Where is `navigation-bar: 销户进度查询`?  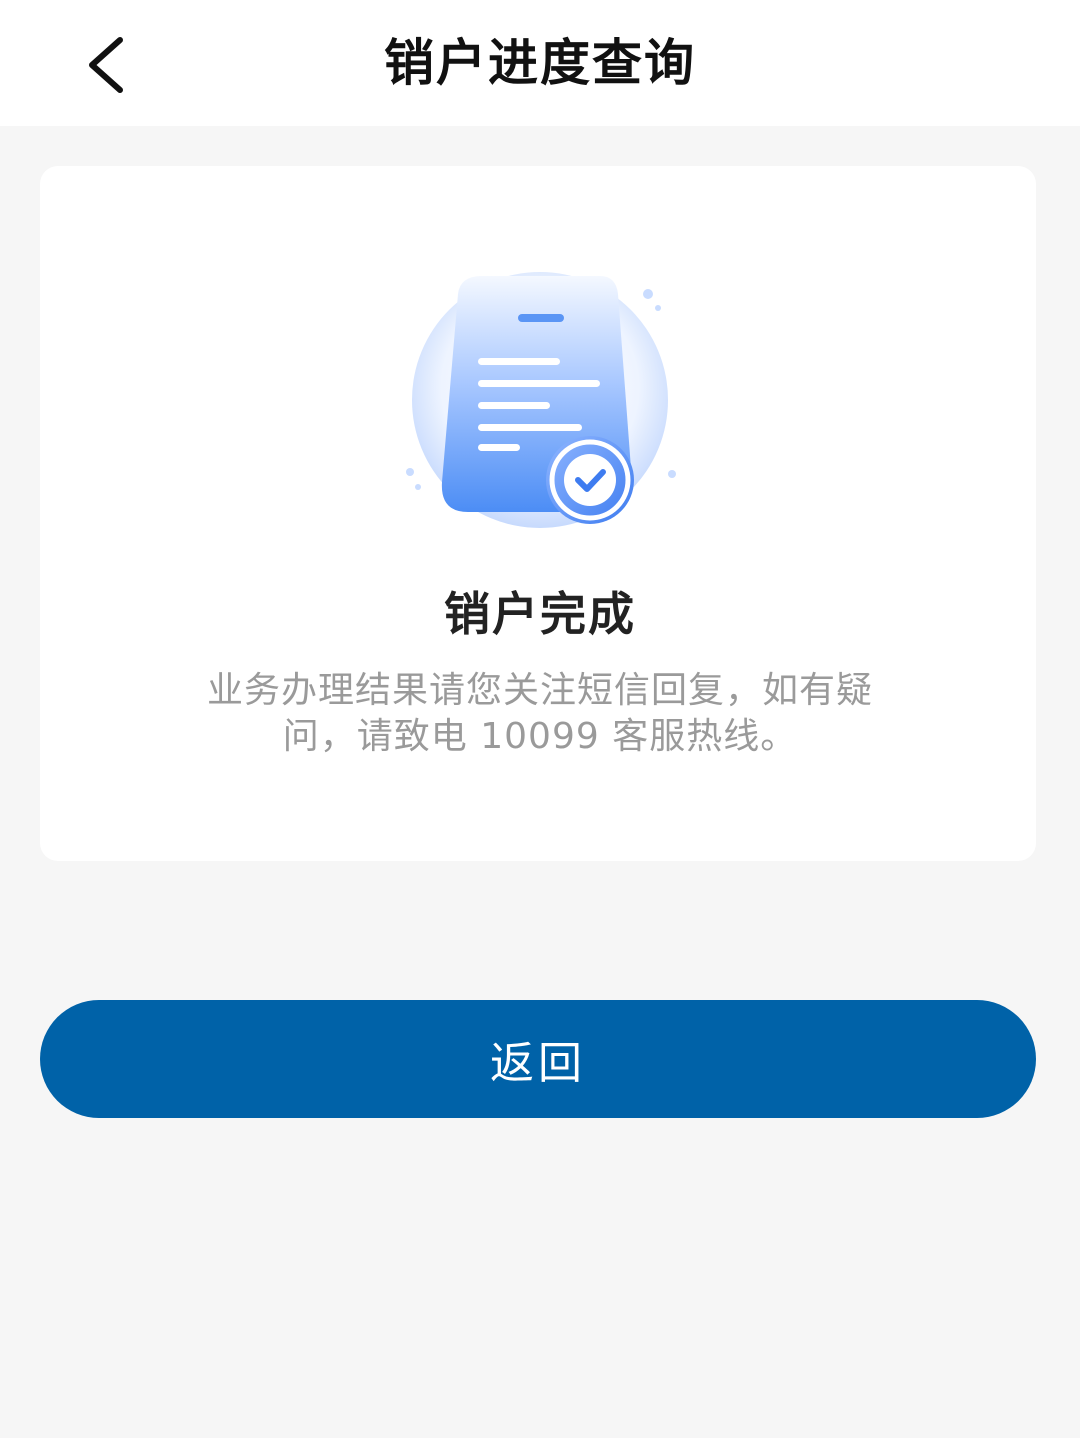
navigation-bar: 销户进度查询 is located at coordinates (540, 63).